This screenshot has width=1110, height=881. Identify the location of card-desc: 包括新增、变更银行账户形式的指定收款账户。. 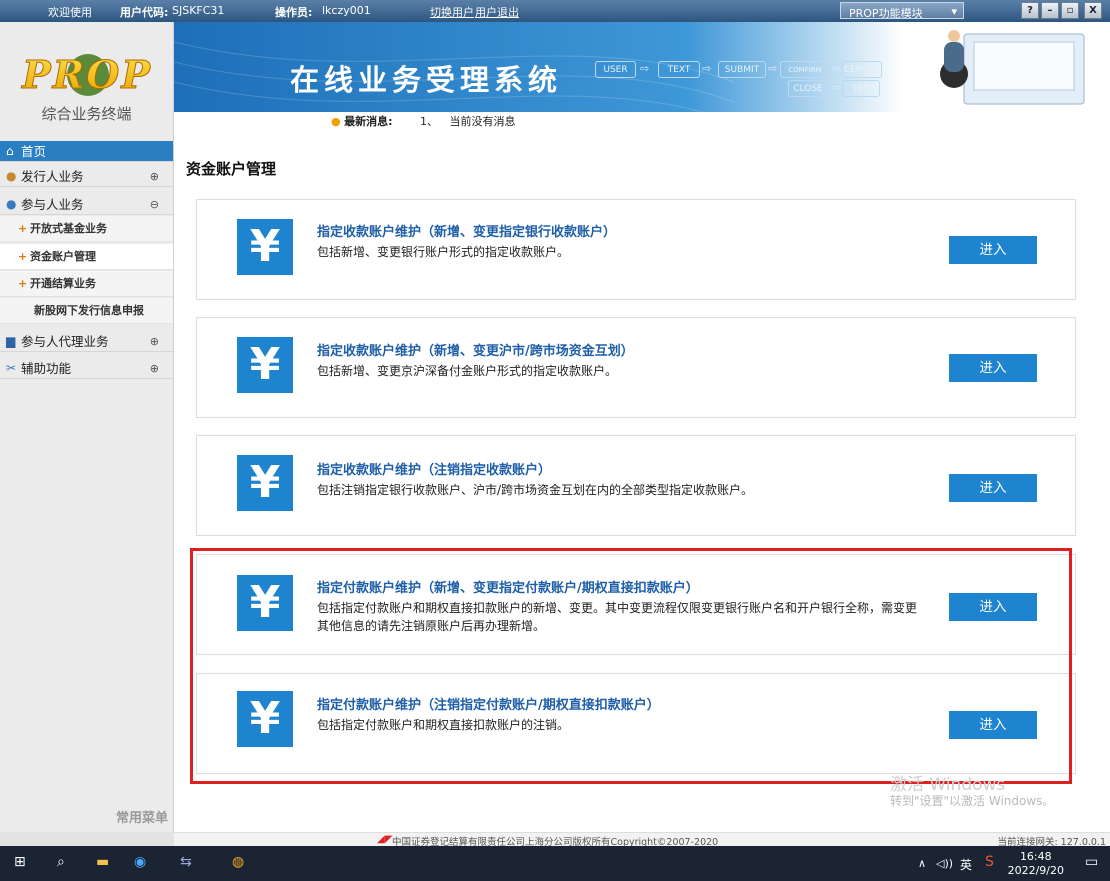
(443, 252).